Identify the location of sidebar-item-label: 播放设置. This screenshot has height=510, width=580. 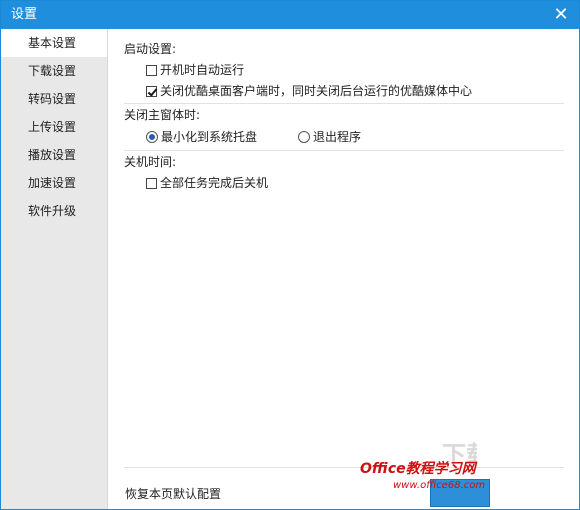
(52, 155).